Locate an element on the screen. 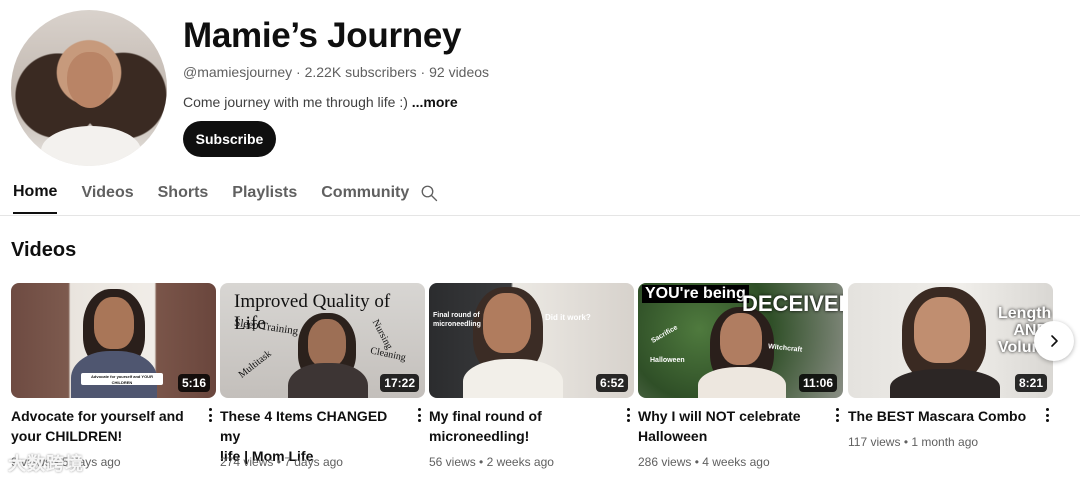 The width and height of the screenshot is (1080, 480). search-icon is located at coordinates (429, 193).